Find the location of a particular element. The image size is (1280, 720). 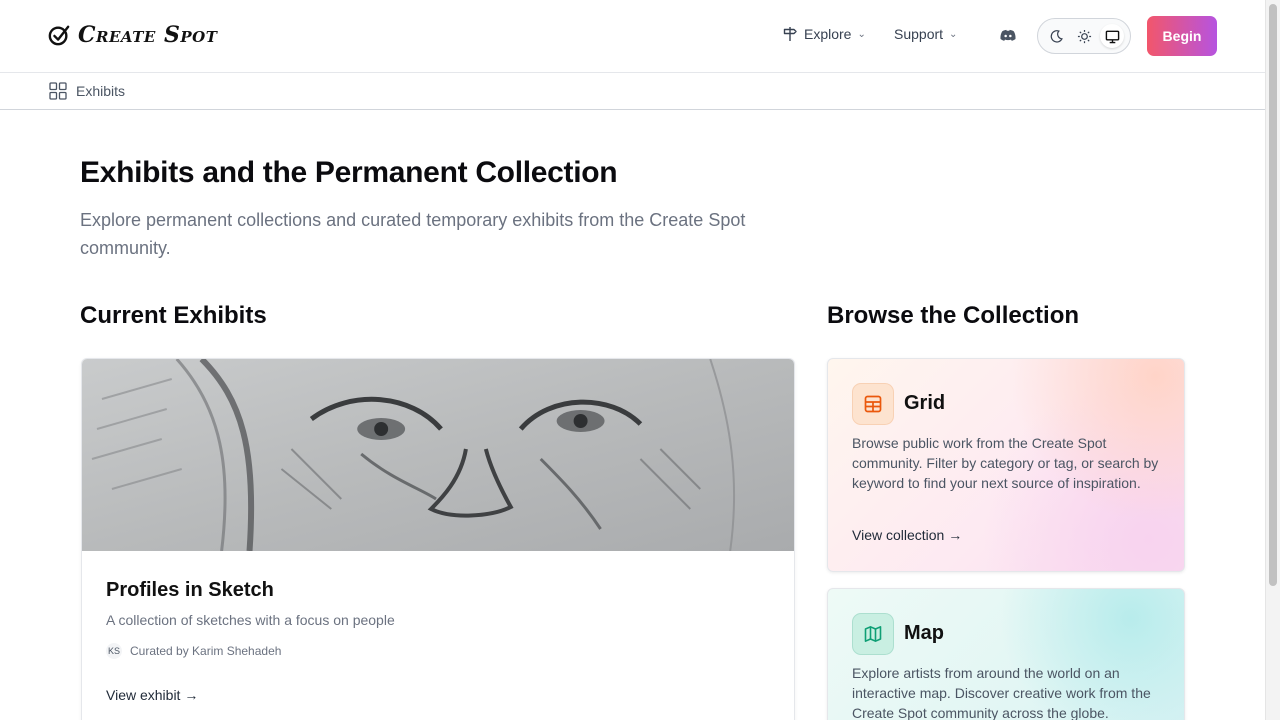

browse-card-title: Grid is located at coordinates (925, 403).